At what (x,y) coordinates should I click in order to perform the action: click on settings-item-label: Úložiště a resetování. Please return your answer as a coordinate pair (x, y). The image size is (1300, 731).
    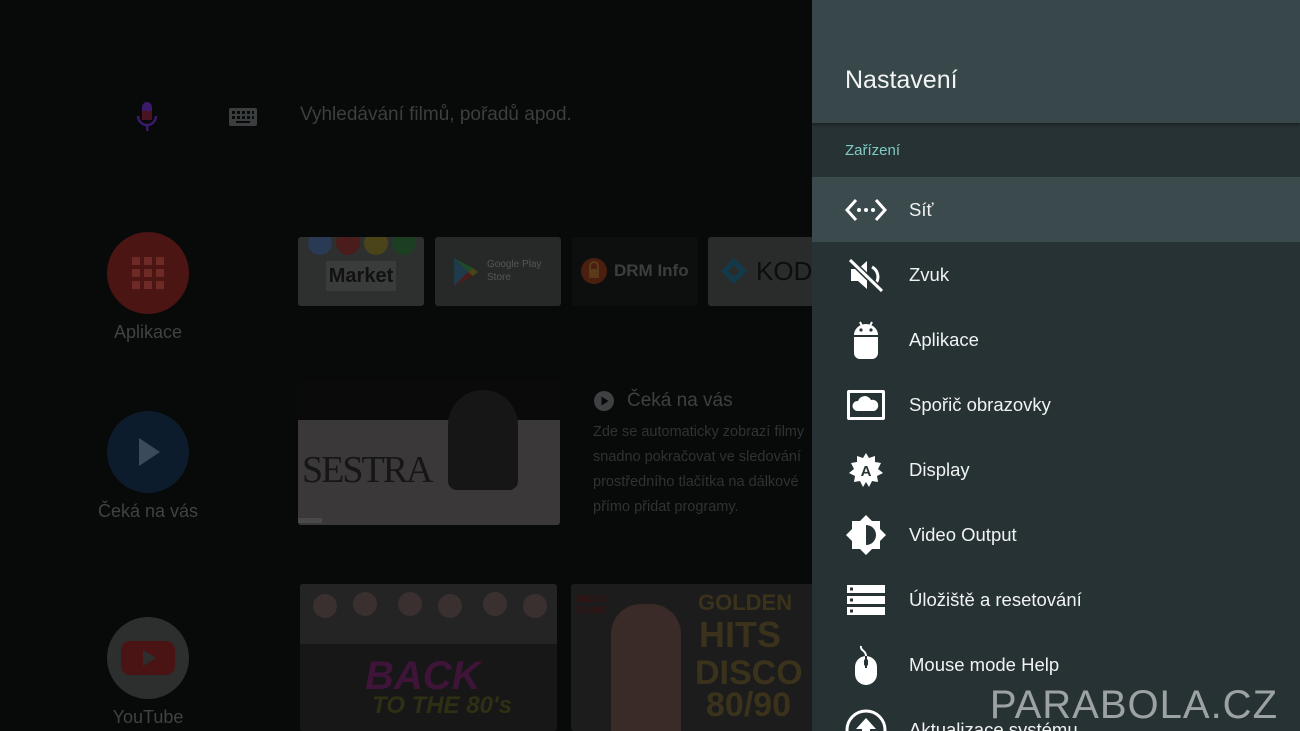
    Looking at the image, I should click on (995, 599).